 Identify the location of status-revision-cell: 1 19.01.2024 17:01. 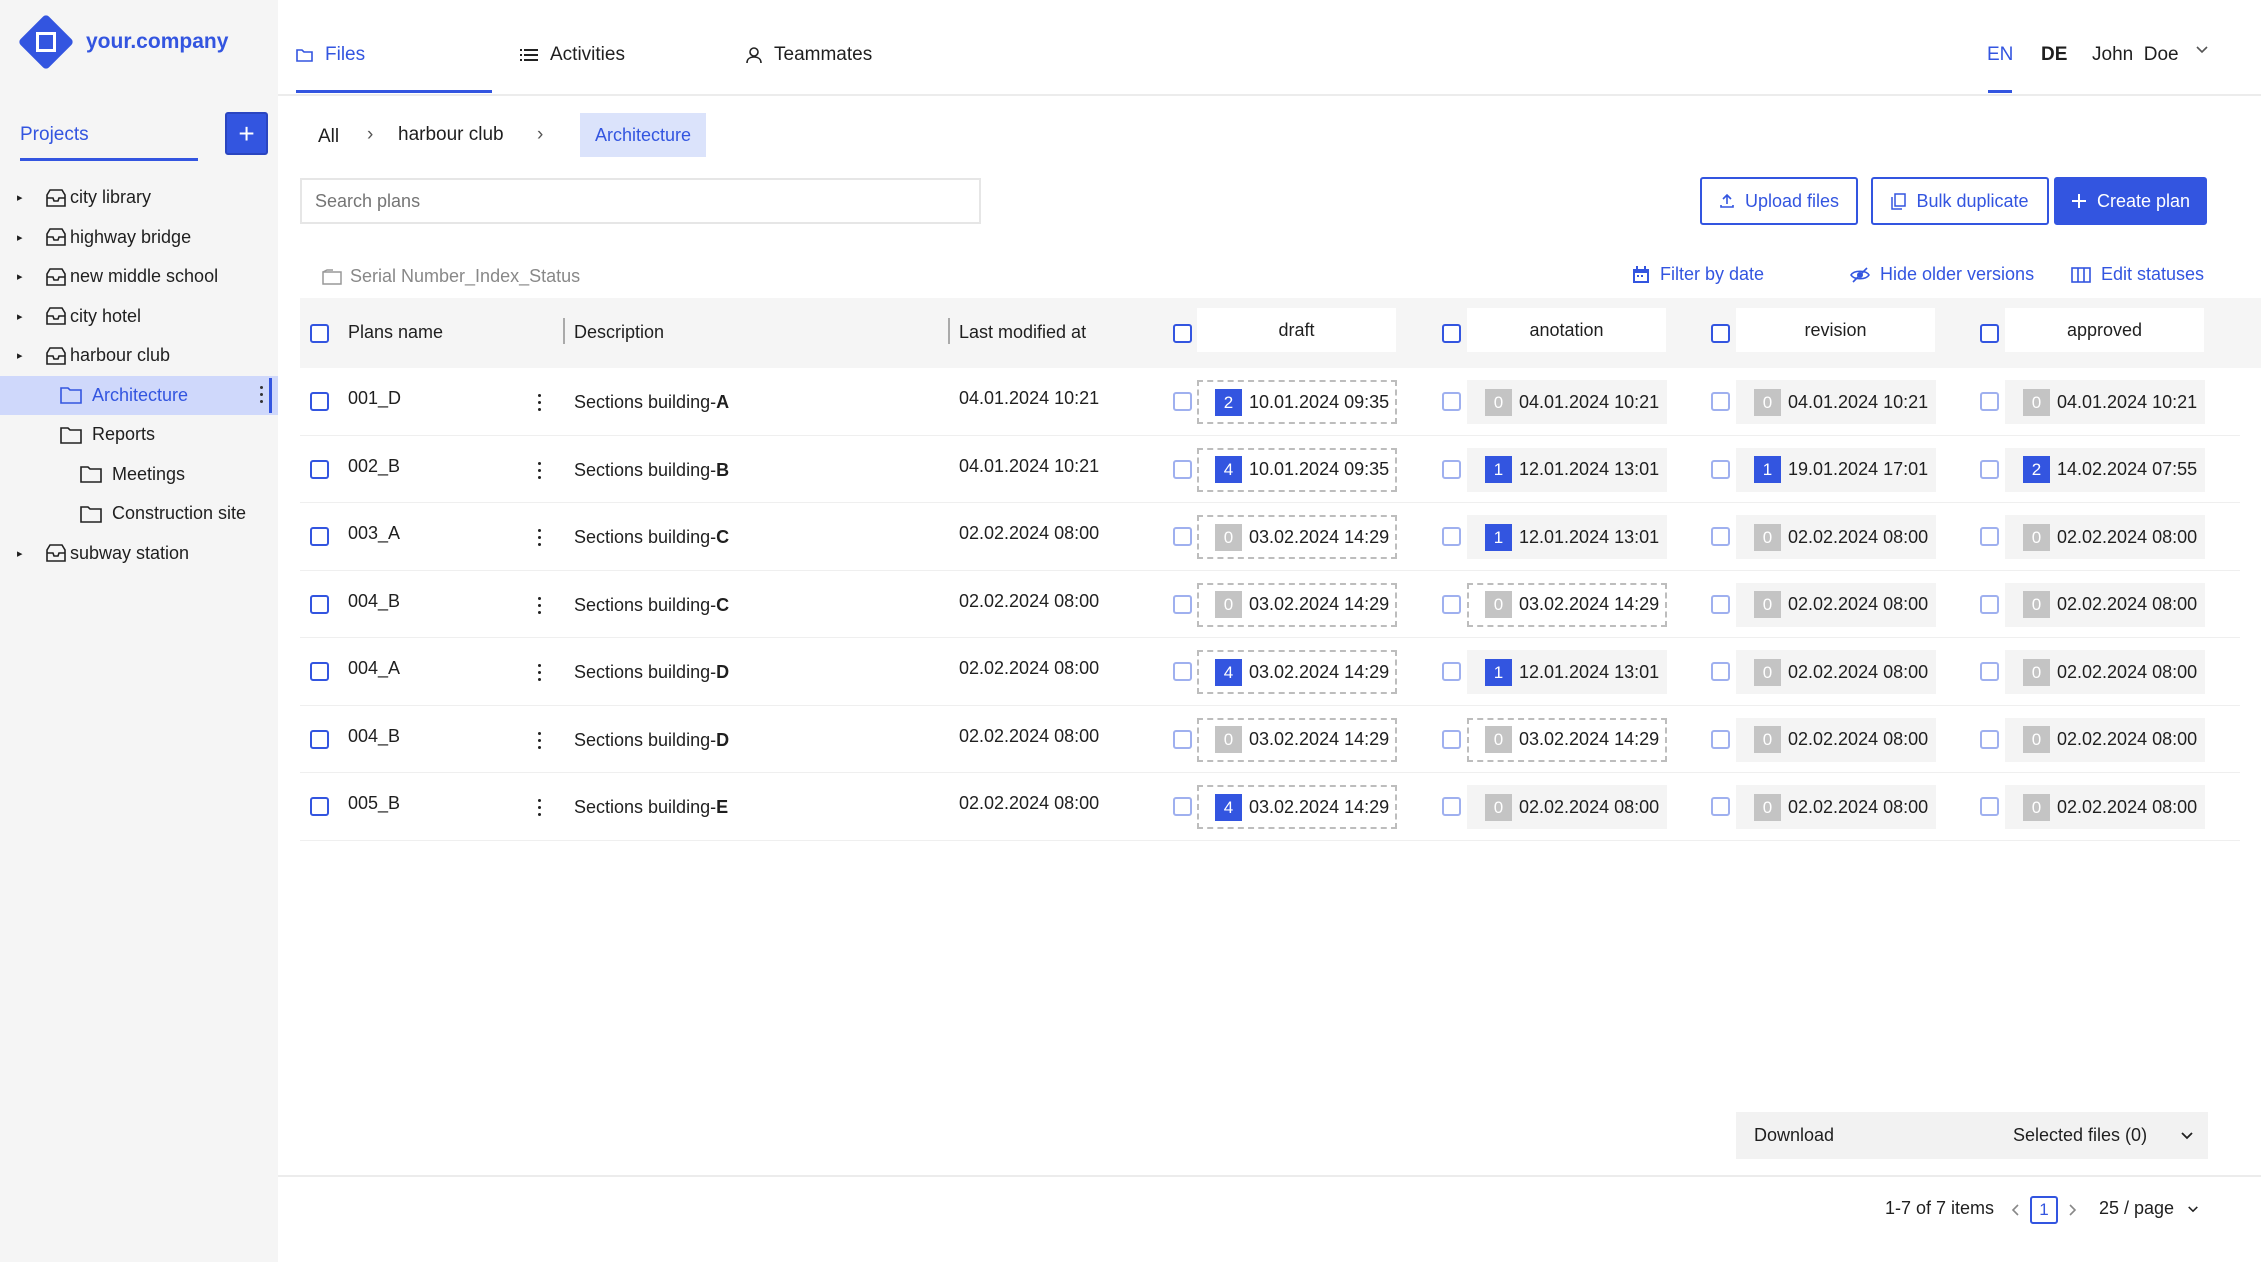
(1836, 469).